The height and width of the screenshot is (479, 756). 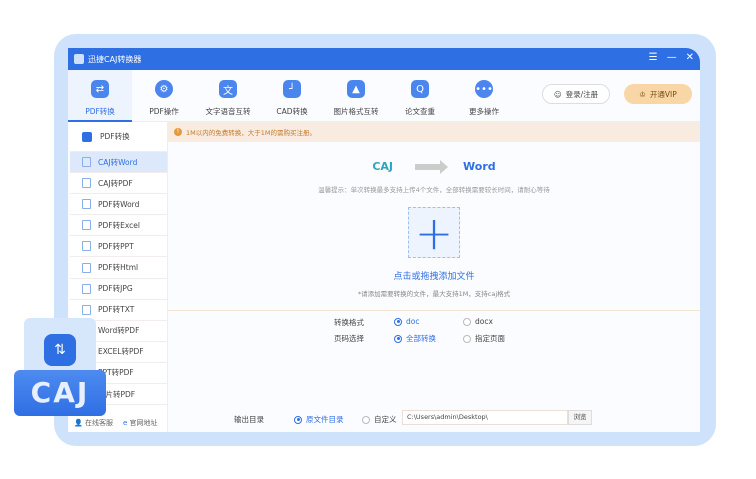 I want to click on sidebar-item-label: PDF转Word, so click(x=119, y=204).